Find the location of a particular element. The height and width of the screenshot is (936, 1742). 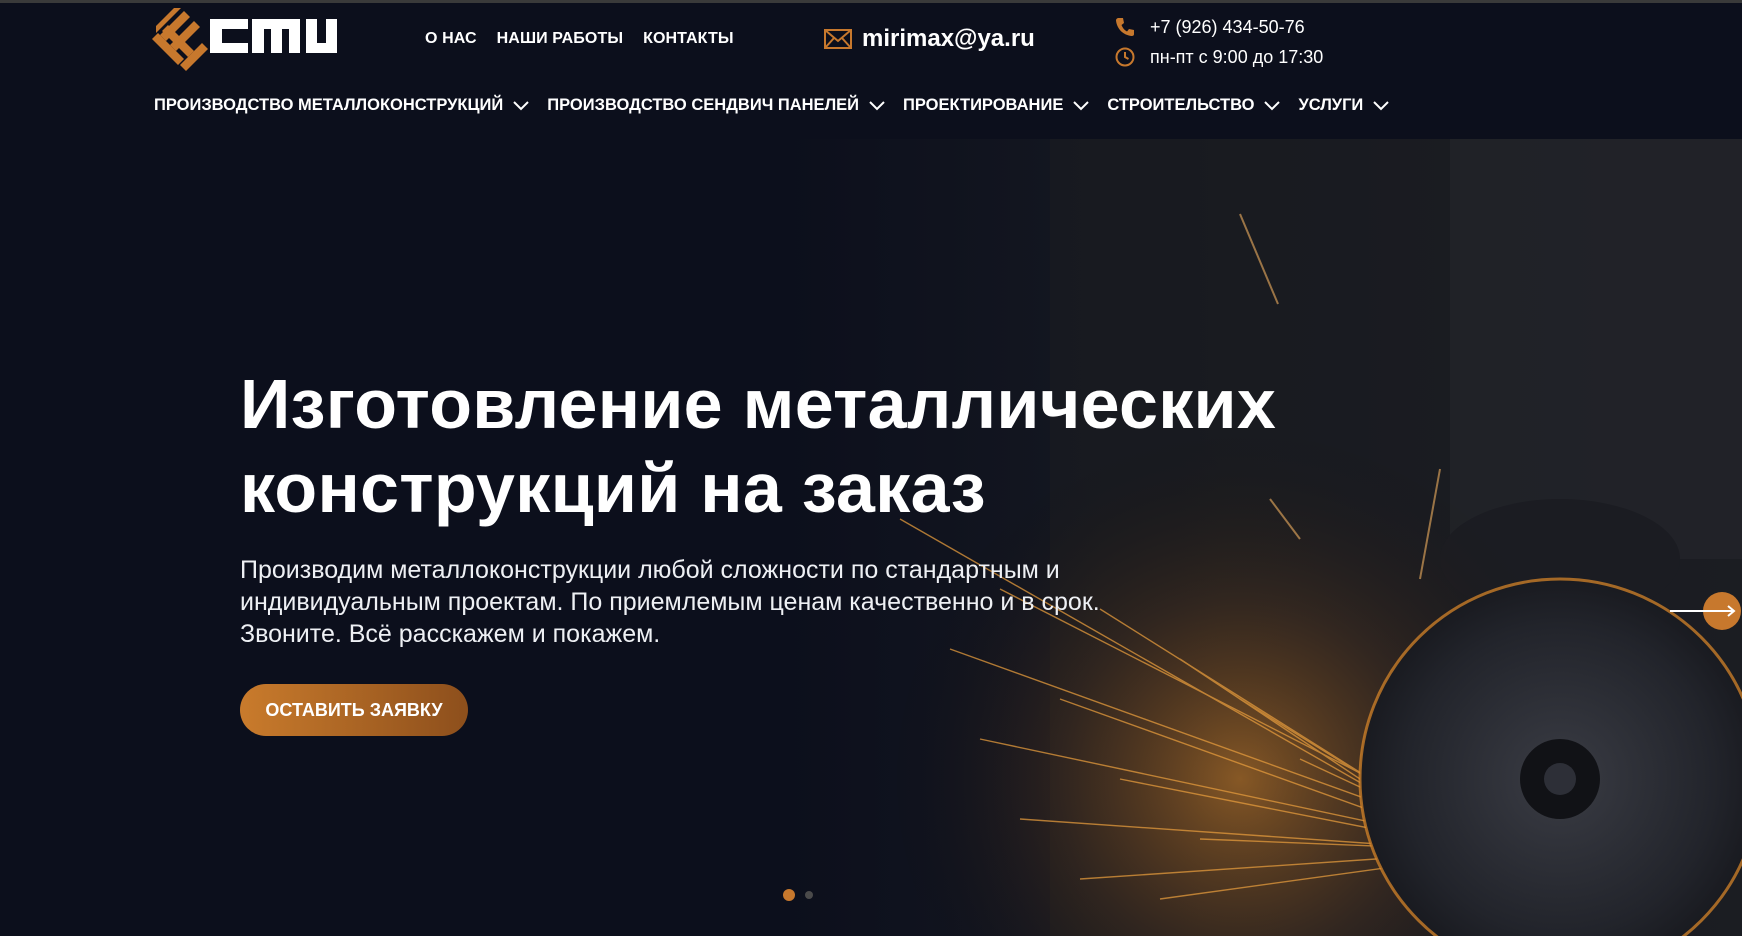

nav-sandwich-panels: ПРОИЗВОДСТВО СЕНДВИЧ ПАНЕЛЕЙ is located at coordinates (716, 105).